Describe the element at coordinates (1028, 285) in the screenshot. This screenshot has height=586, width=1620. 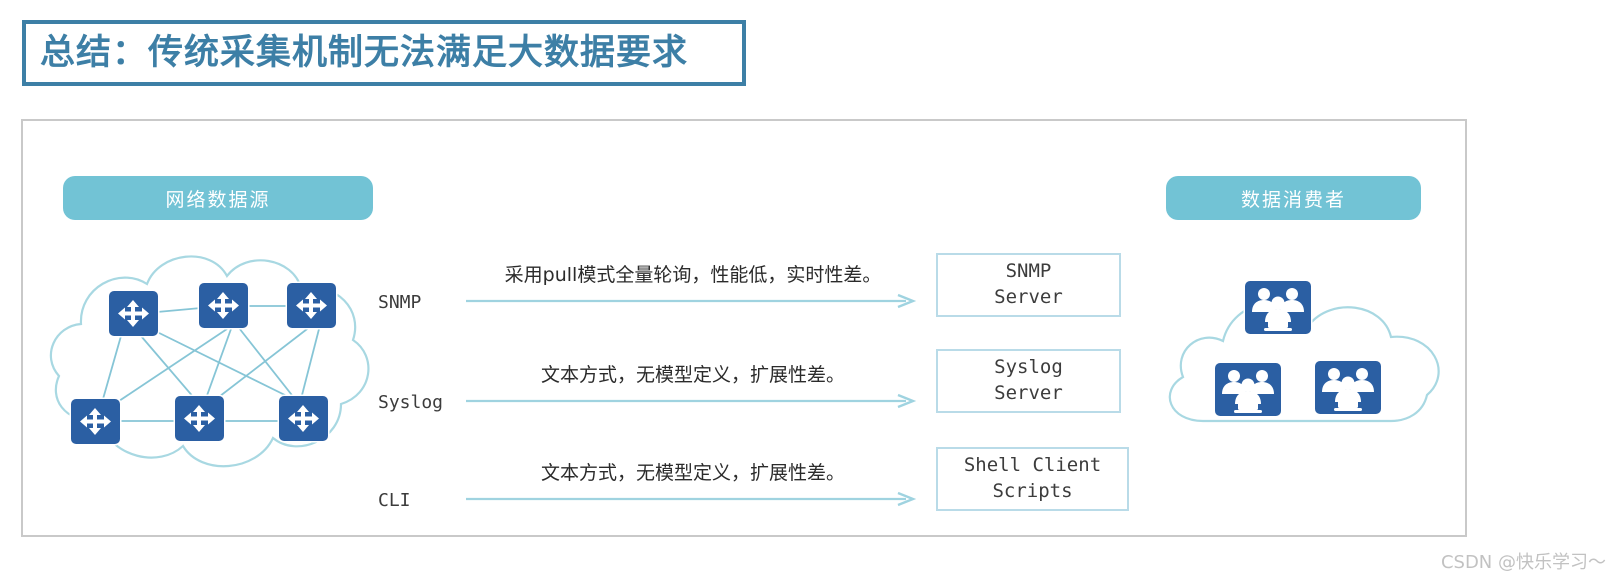
I see `server-box-snmp: SNMP Server` at that location.